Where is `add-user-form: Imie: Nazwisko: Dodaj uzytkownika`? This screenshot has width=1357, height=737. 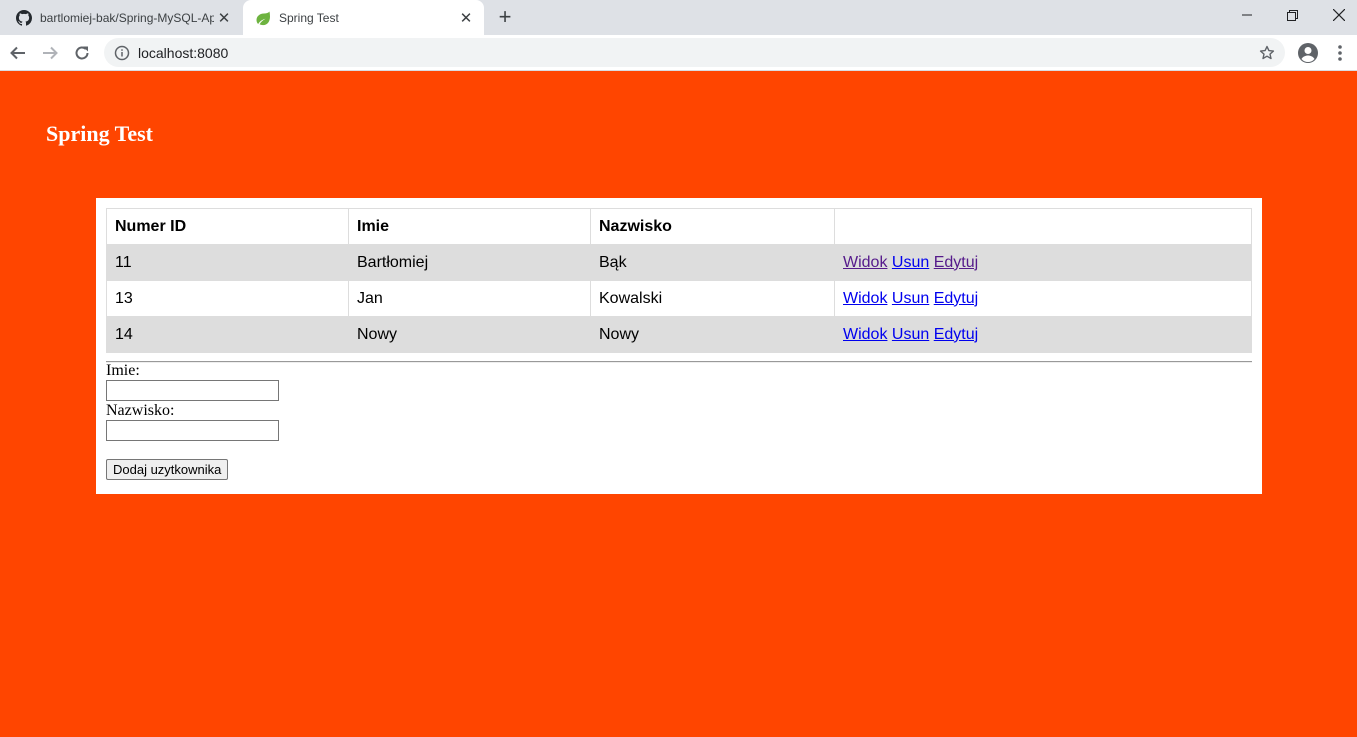 add-user-form: Imie: Nazwisko: Dodaj uzytkownika is located at coordinates (679, 421).